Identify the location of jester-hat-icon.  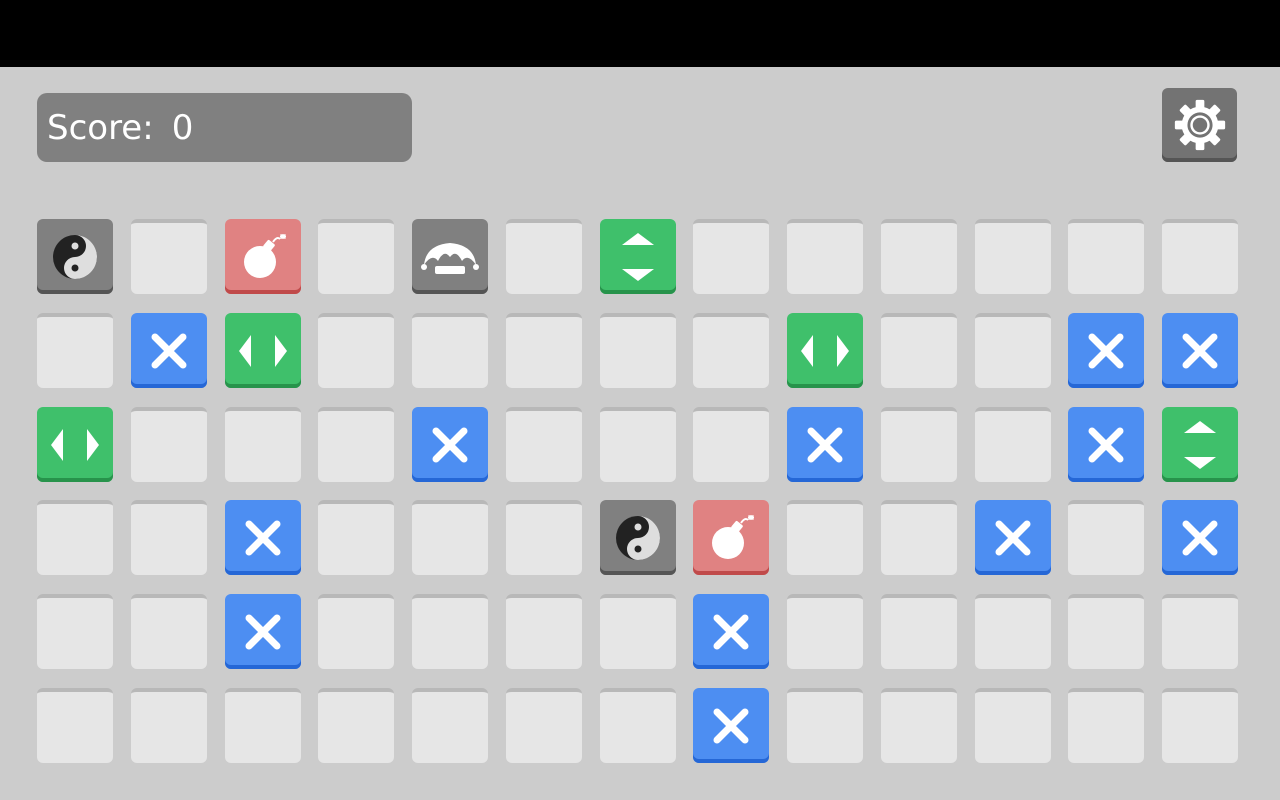
(450, 257).